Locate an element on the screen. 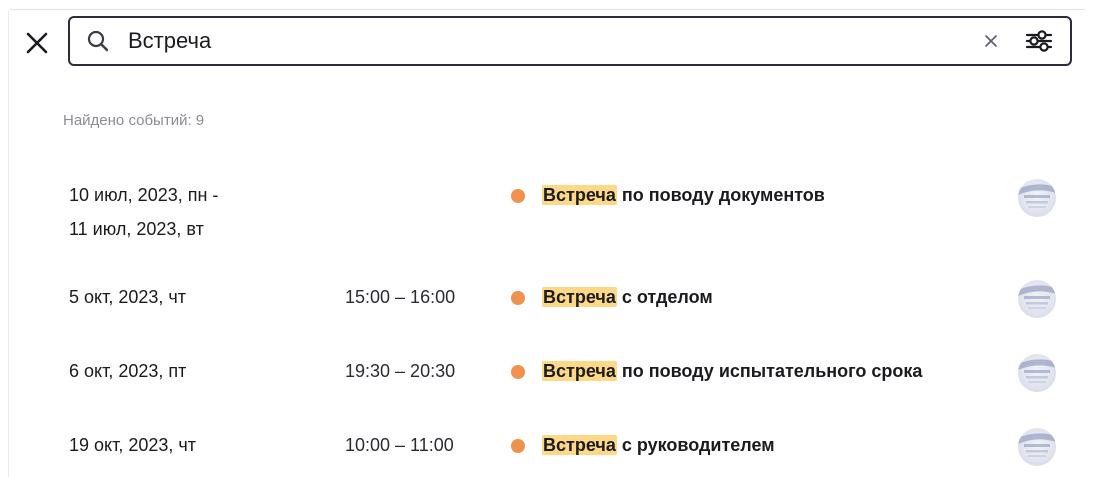 Image resolution: width=1095 pixels, height=477 pixels. filter-button is located at coordinates (1039, 41).